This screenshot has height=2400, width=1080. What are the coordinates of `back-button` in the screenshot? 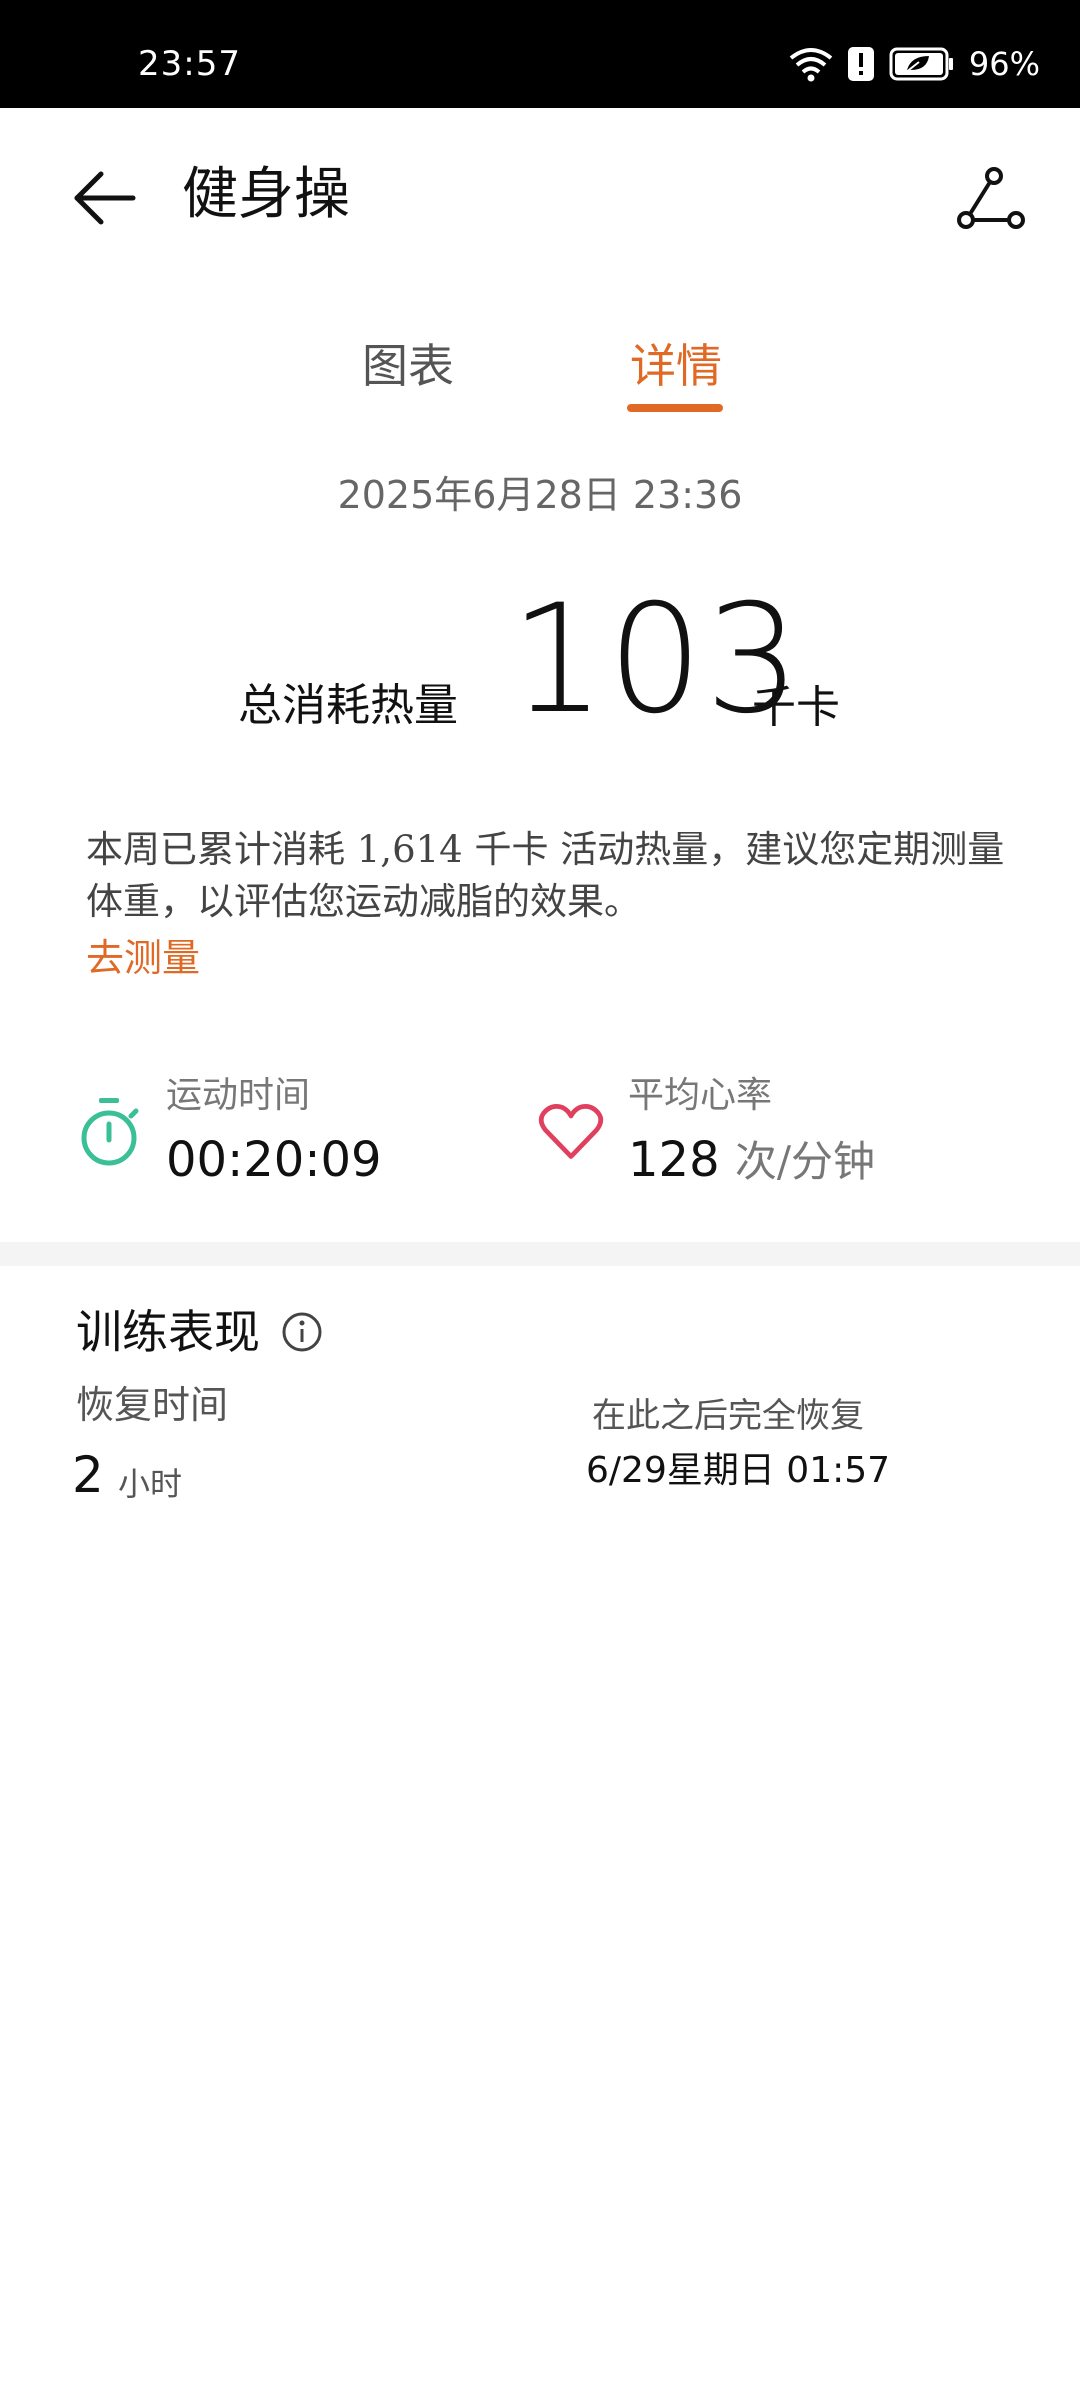 It's located at (105, 198).